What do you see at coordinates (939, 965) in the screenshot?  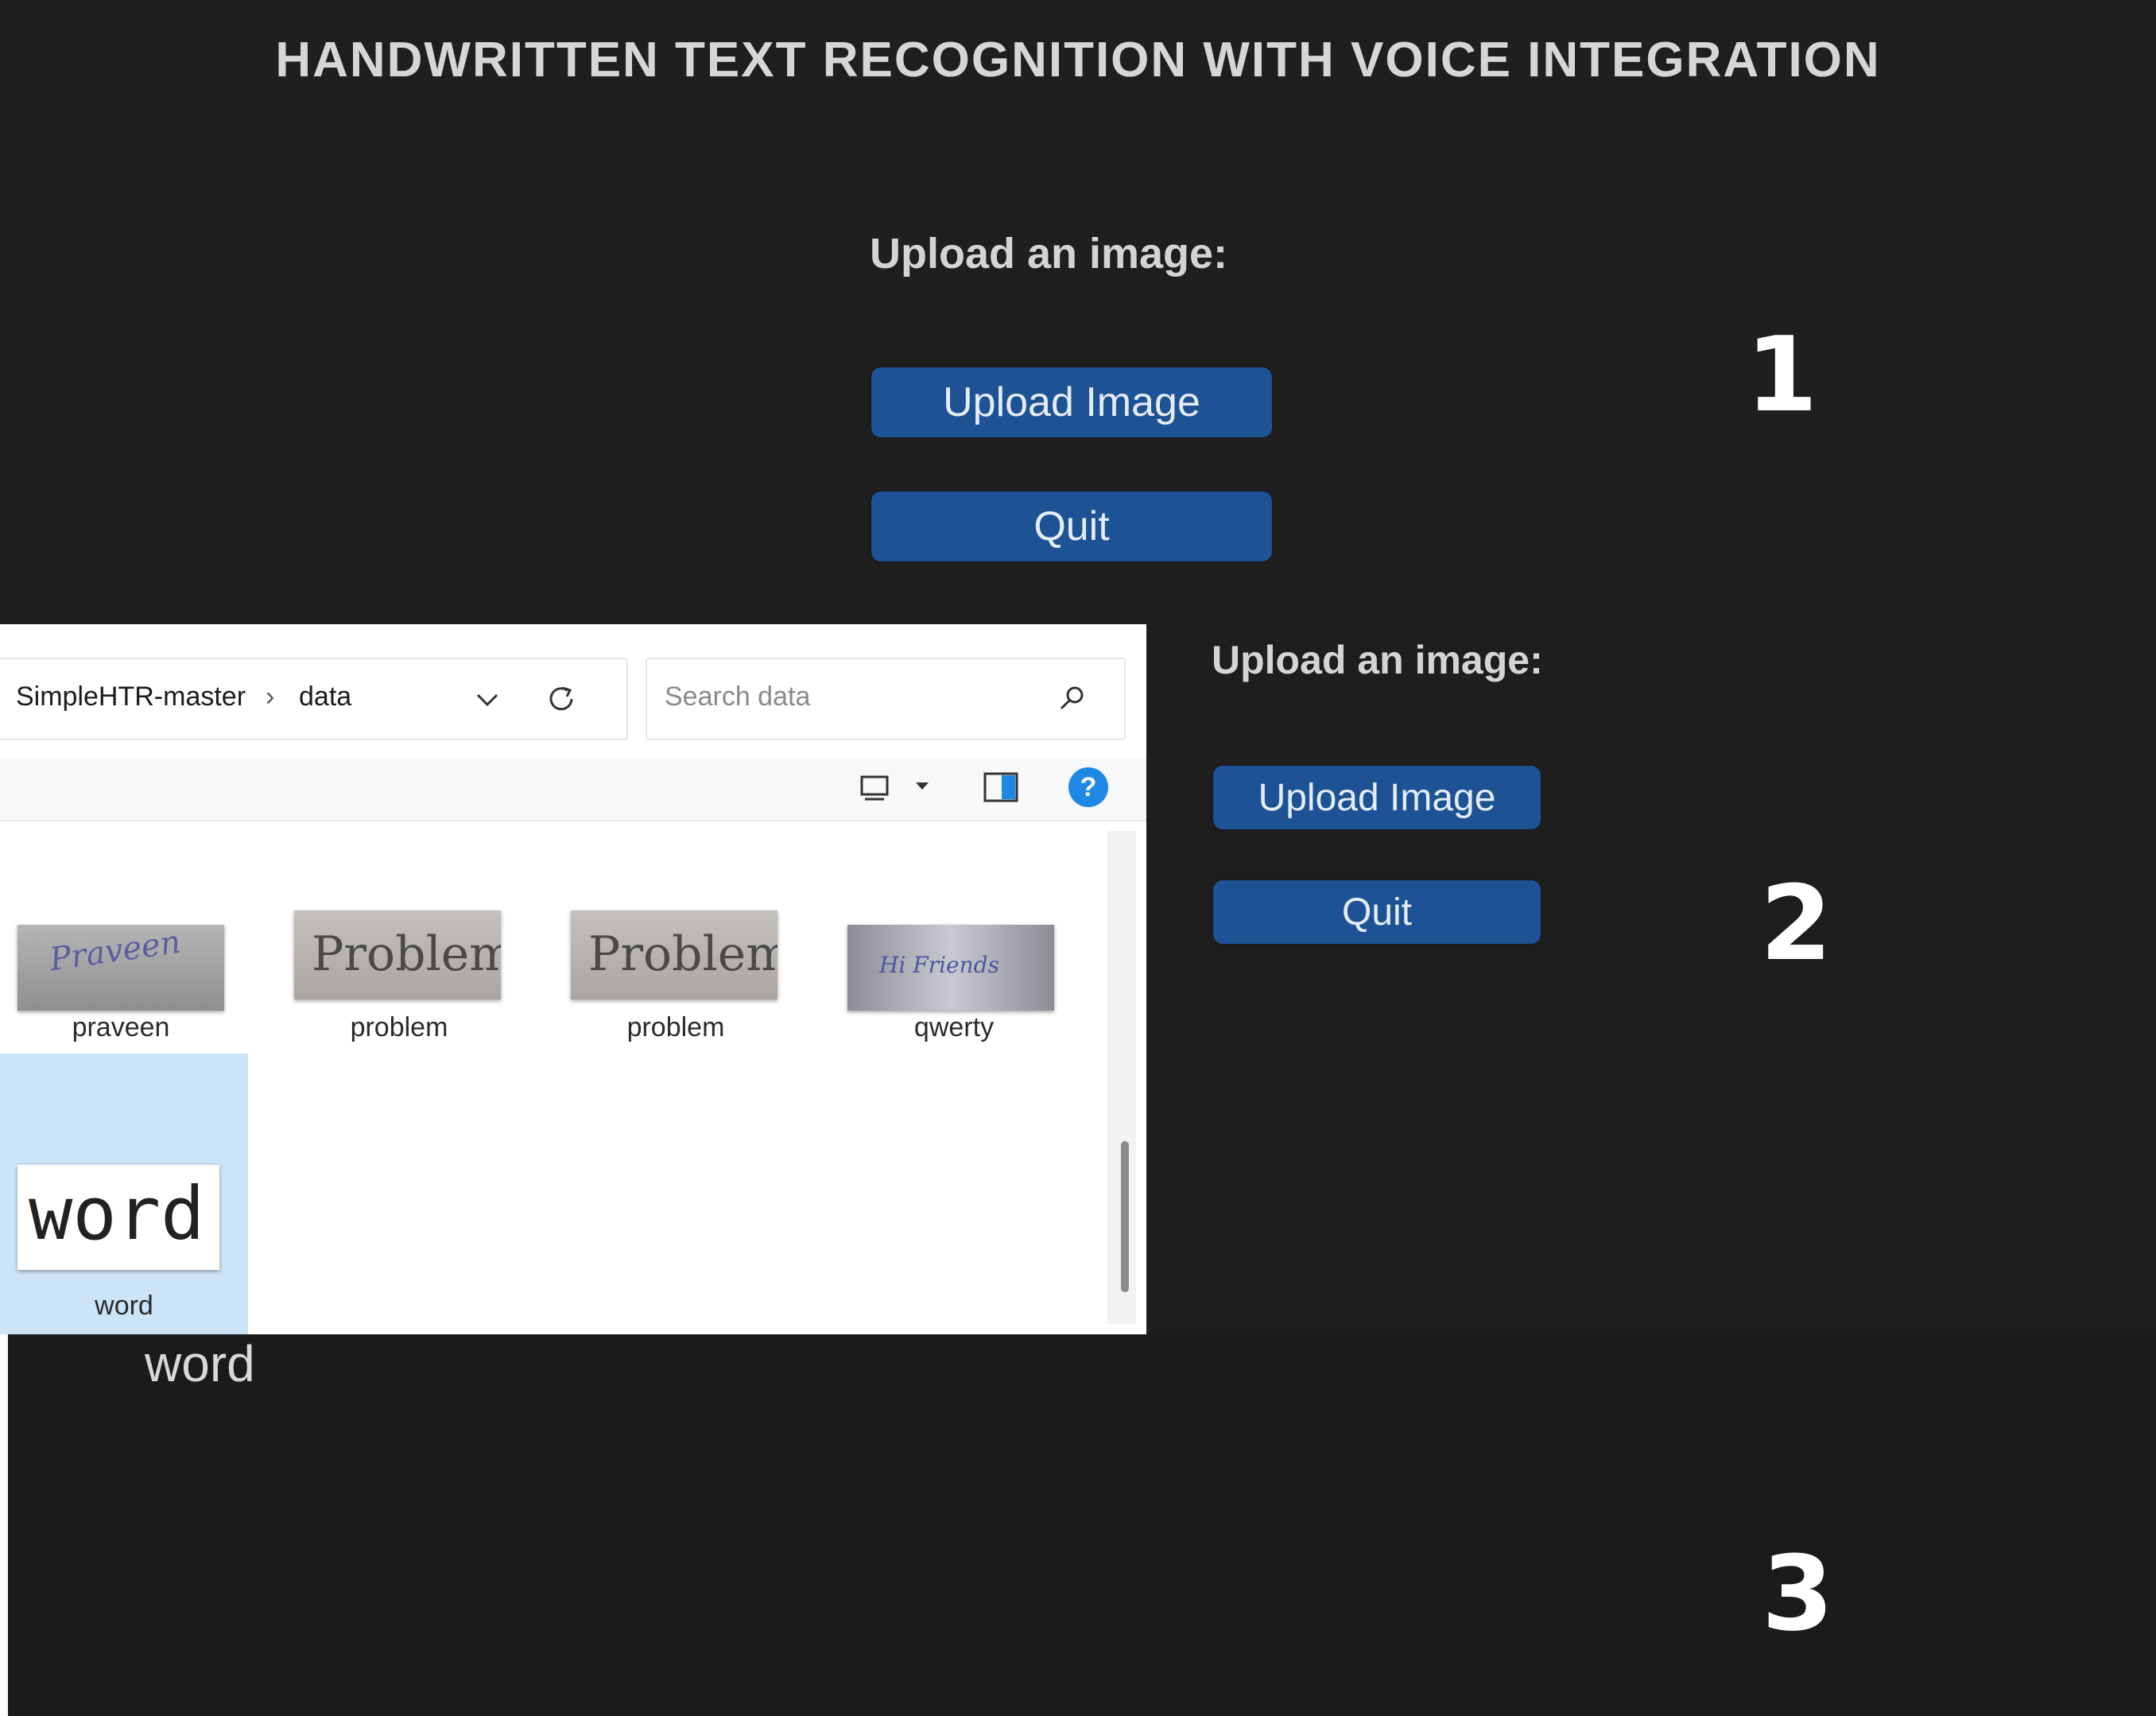 I see `thumbnail-handwriting: Hi Friends` at bounding box center [939, 965].